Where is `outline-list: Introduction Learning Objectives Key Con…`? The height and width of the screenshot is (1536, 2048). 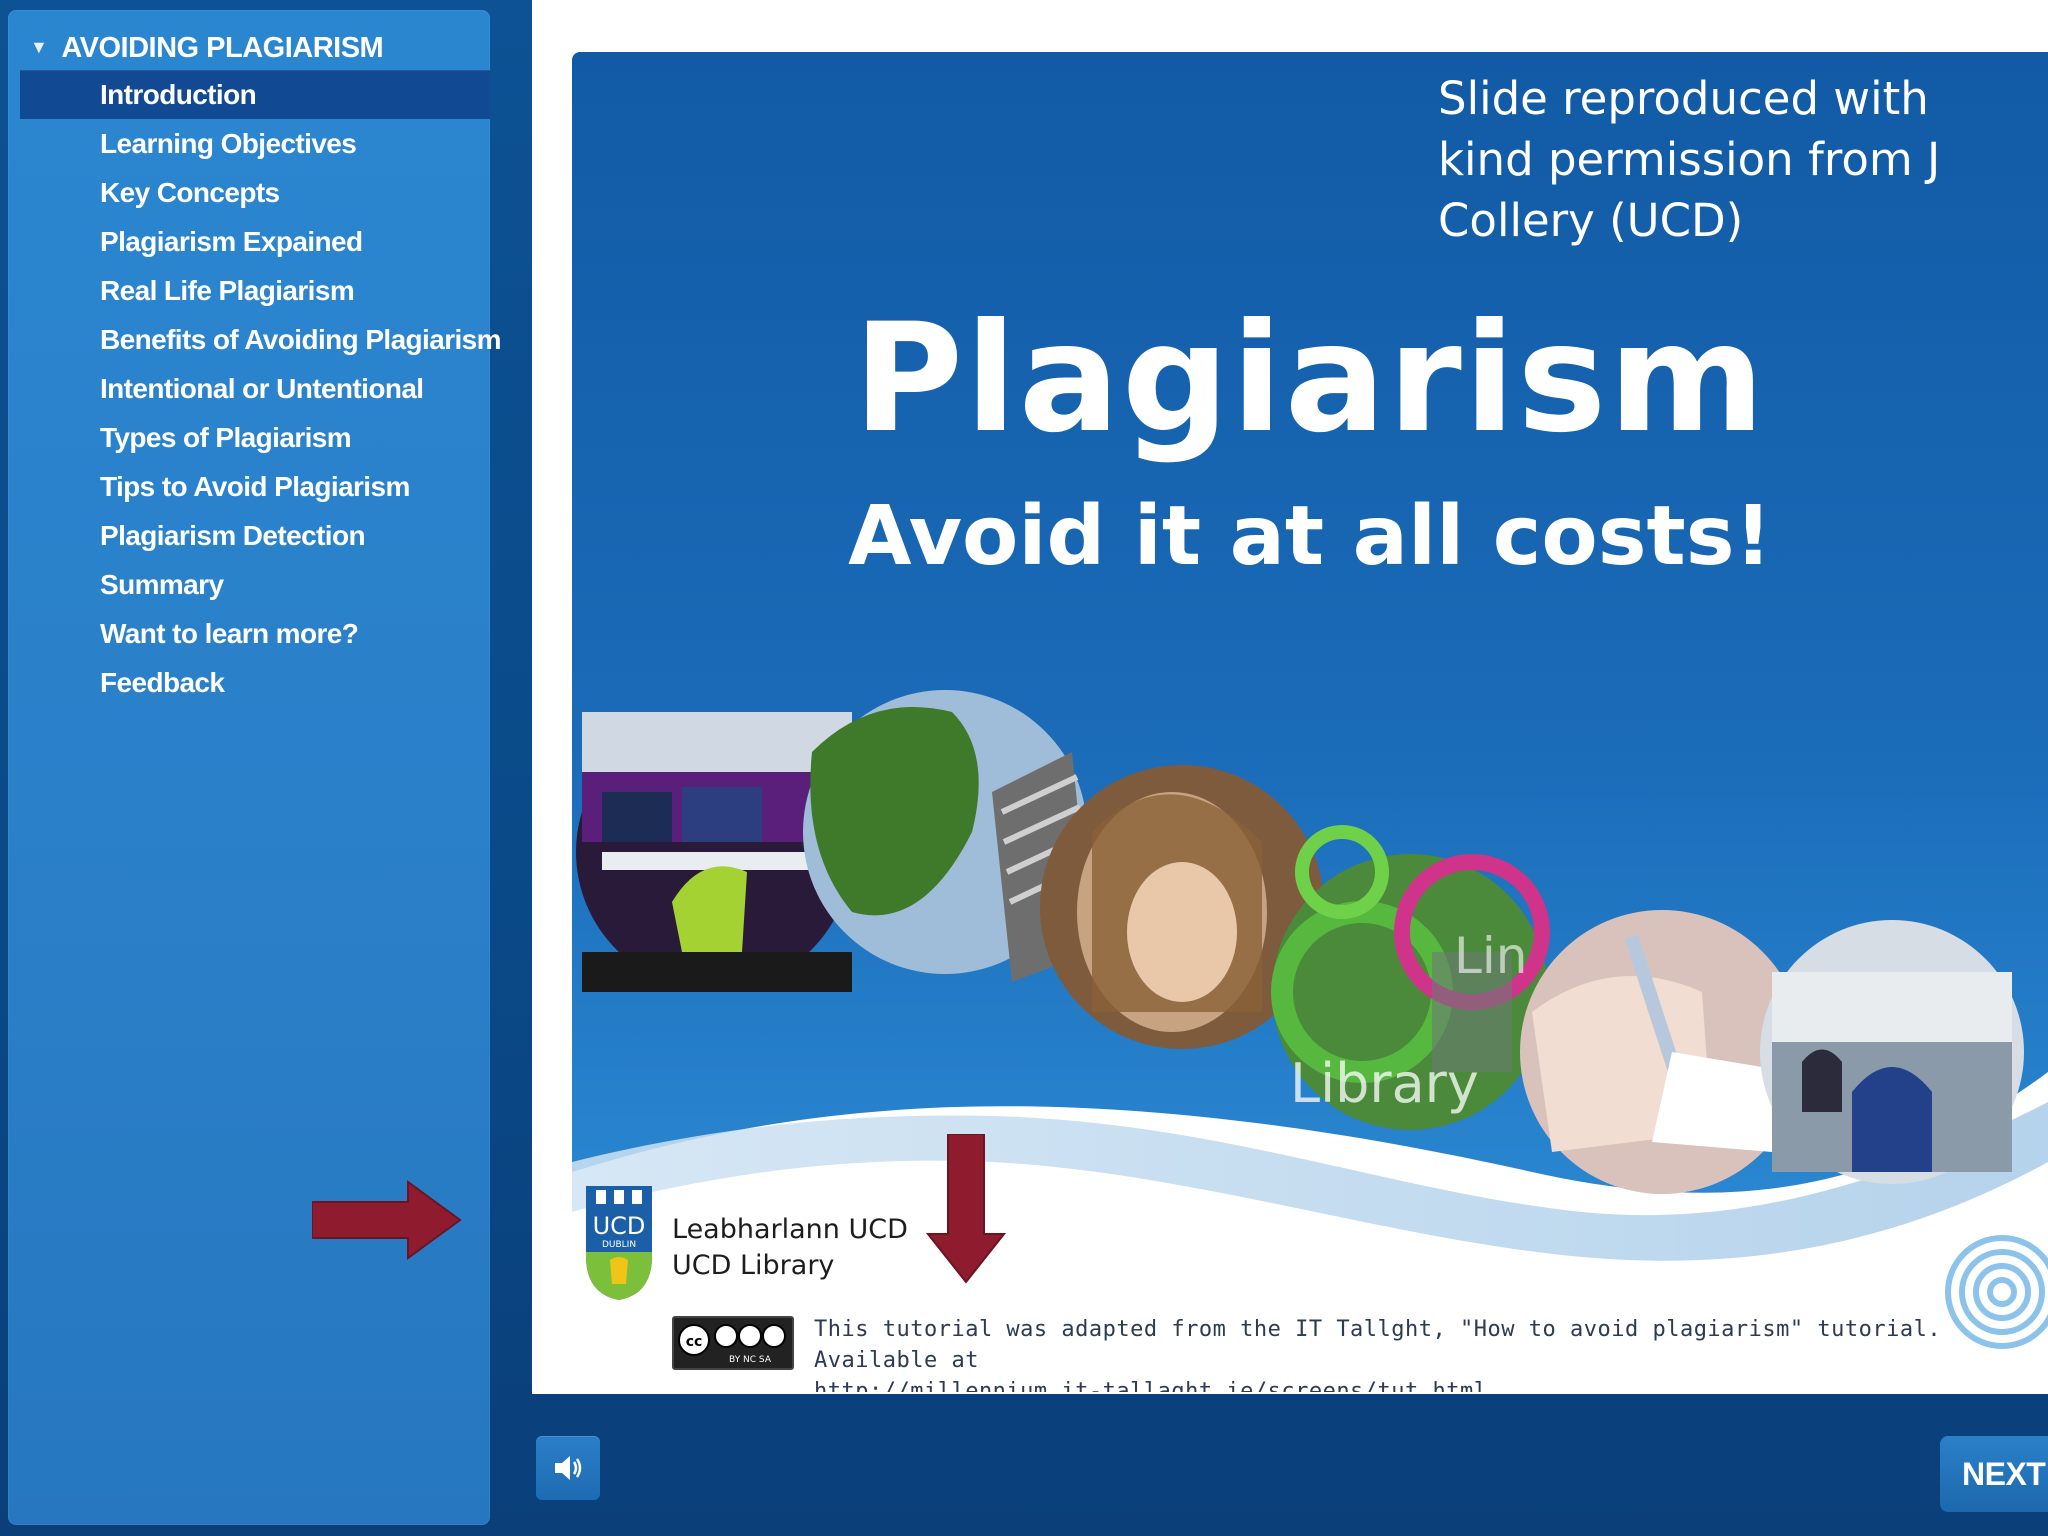 outline-list: Introduction Learning Objectives Key Con… is located at coordinates (261, 388).